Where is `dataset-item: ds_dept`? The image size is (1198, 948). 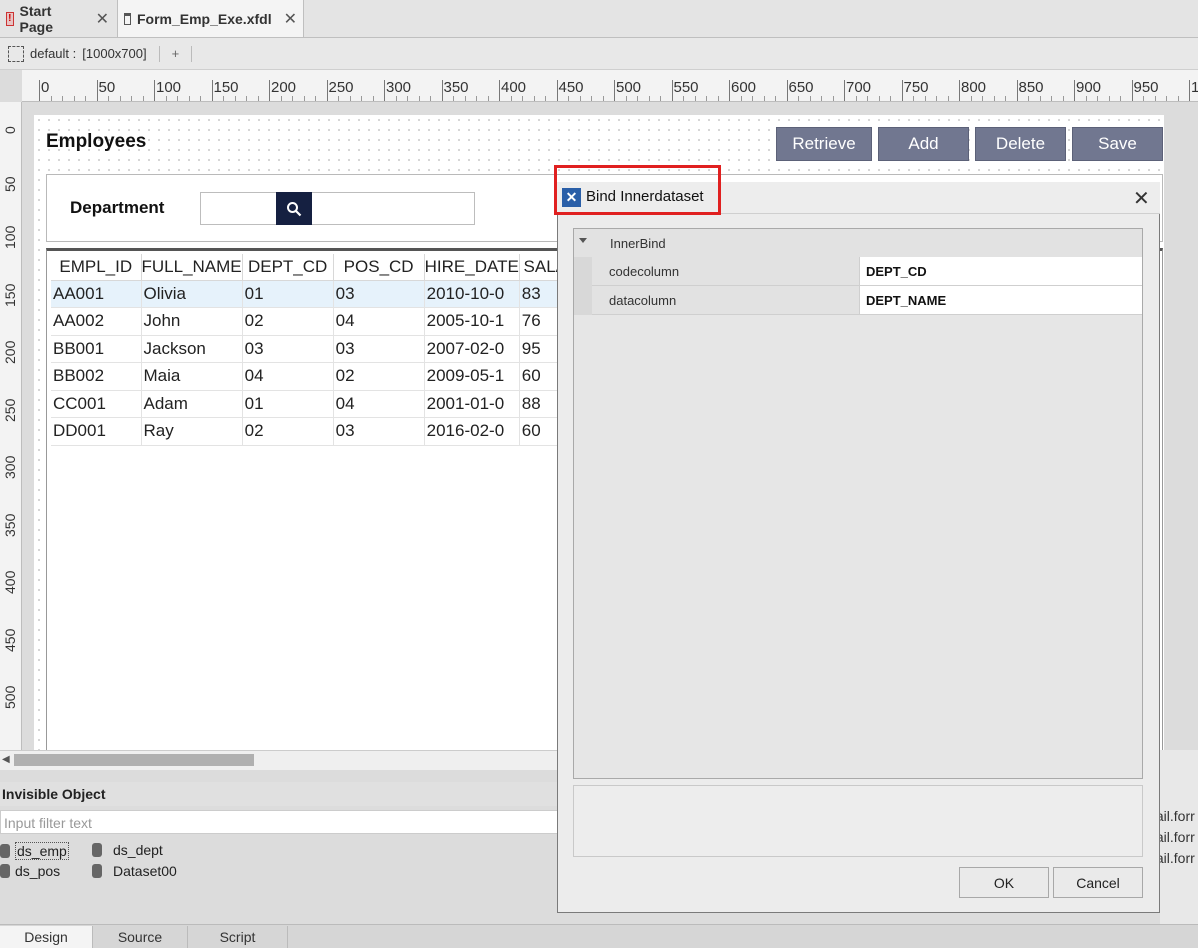 dataset-item: ds_dept is located at coordinates (127, 850).